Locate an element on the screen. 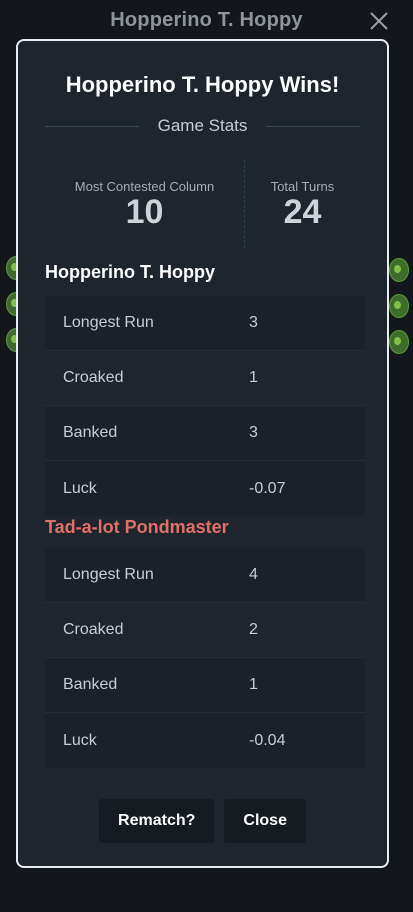 Image resolution: width=413 pixels, height=912 pixels. background-title: Hopperino T. Hoppy is located at coordinates (206, 20).